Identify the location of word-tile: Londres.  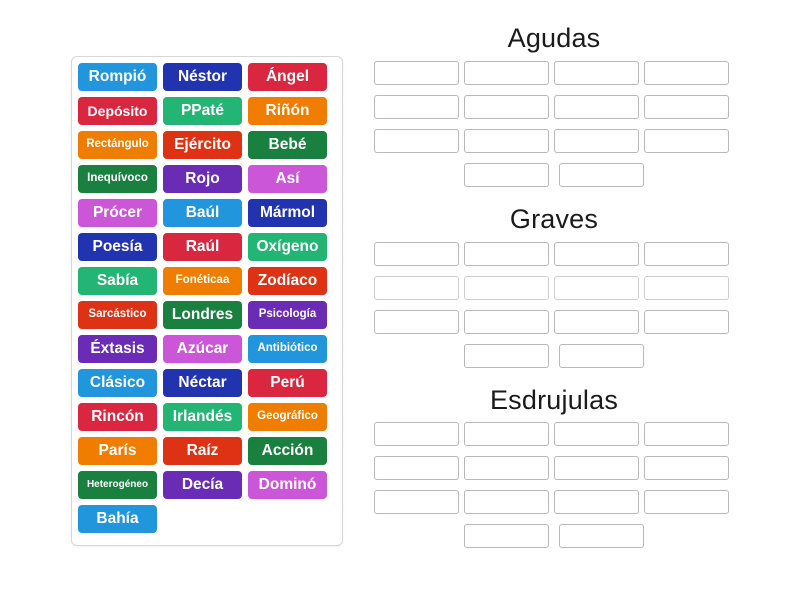
(202, 315).